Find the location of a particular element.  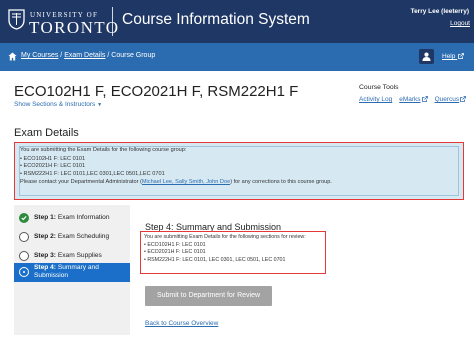

check-circle-icon is located at coordinates (24, 218).